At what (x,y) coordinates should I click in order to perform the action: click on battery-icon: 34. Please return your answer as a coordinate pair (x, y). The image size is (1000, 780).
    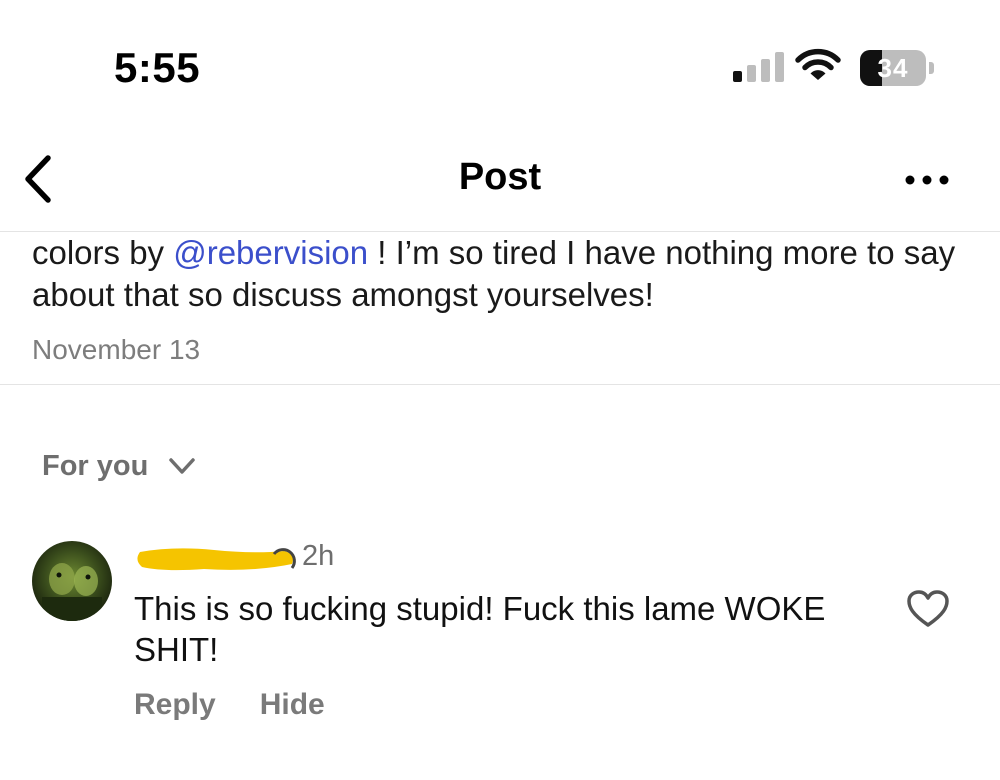
    Looking at the image, I should click on (898, 68).